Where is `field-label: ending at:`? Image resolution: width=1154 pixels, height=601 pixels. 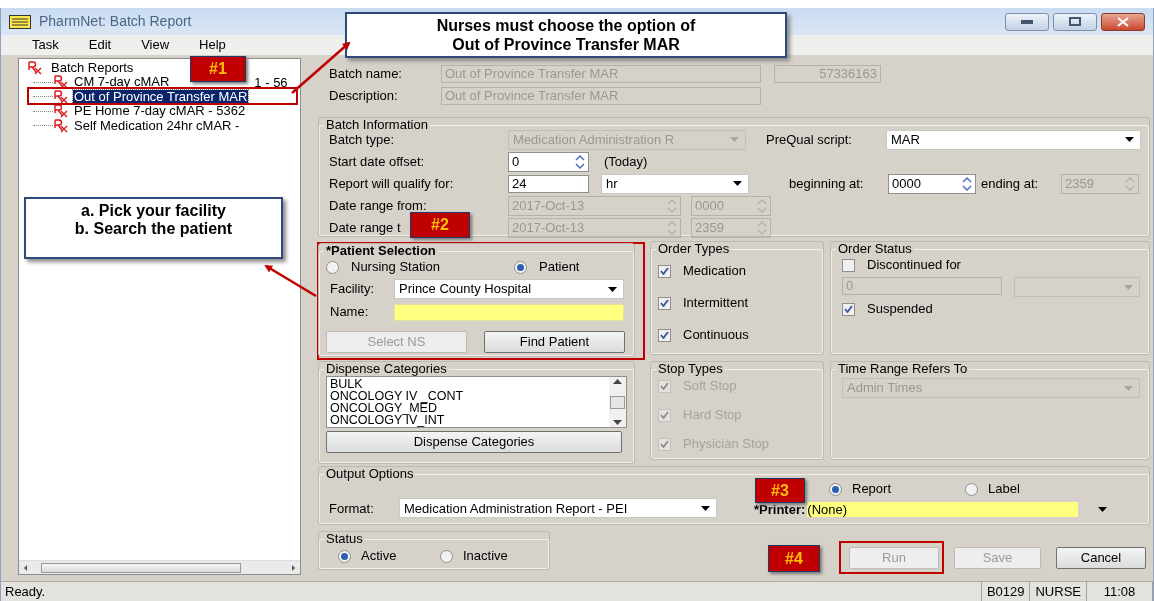
field-label: ending at: is located at coordinates (1010, 183).